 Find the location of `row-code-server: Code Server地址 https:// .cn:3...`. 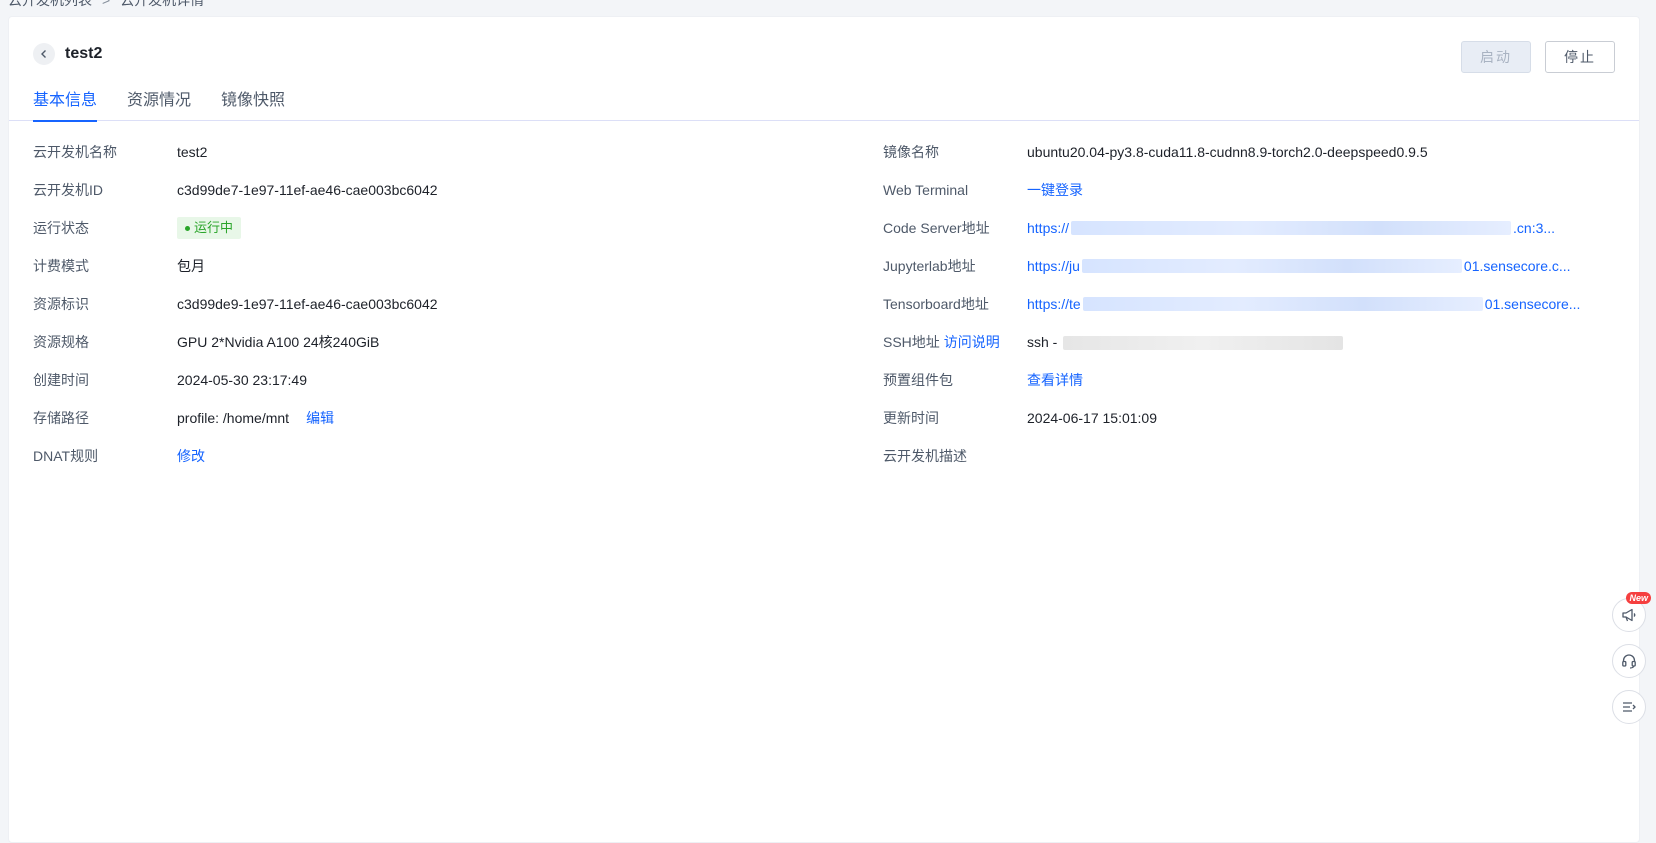

row-code-server: Code Server地址 https:// .cn:3... is located at coordinates (1253, 237).